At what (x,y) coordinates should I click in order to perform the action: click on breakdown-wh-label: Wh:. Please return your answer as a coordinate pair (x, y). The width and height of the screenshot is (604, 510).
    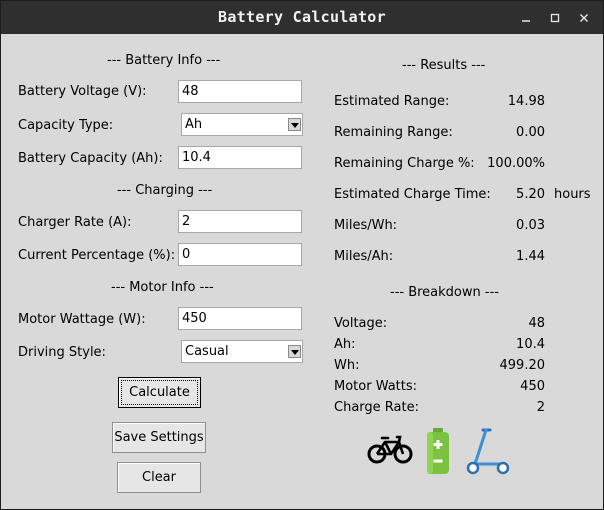
    Looking at the image, I should click on (347, 365).